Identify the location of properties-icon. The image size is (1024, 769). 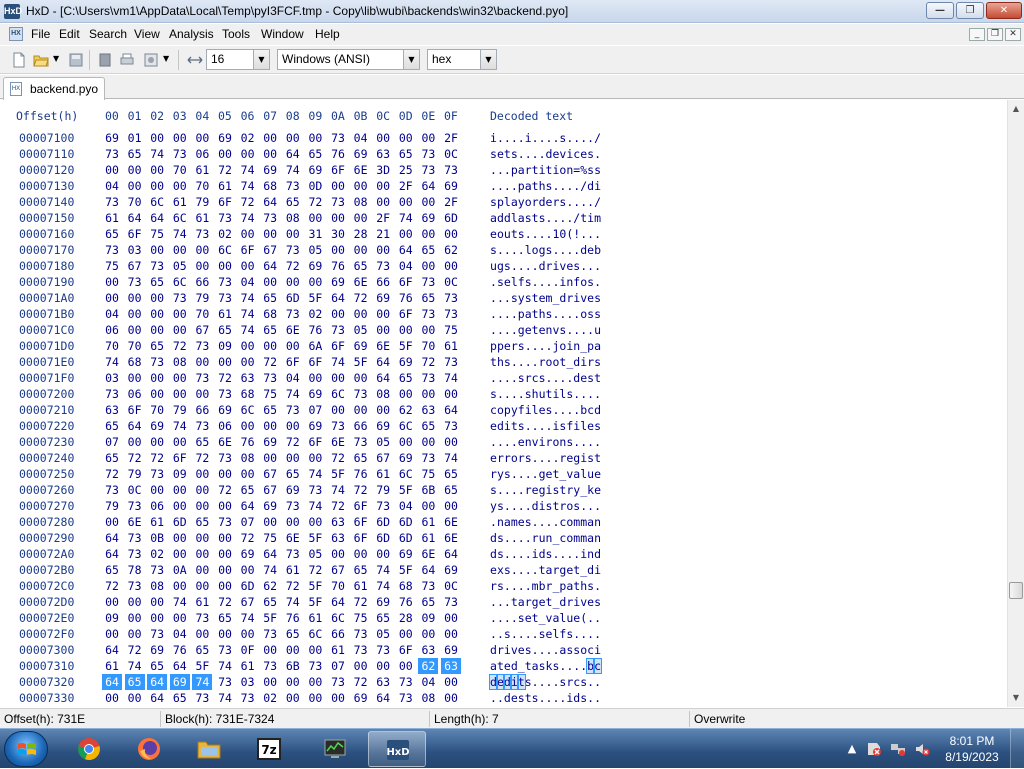
(151, 60).